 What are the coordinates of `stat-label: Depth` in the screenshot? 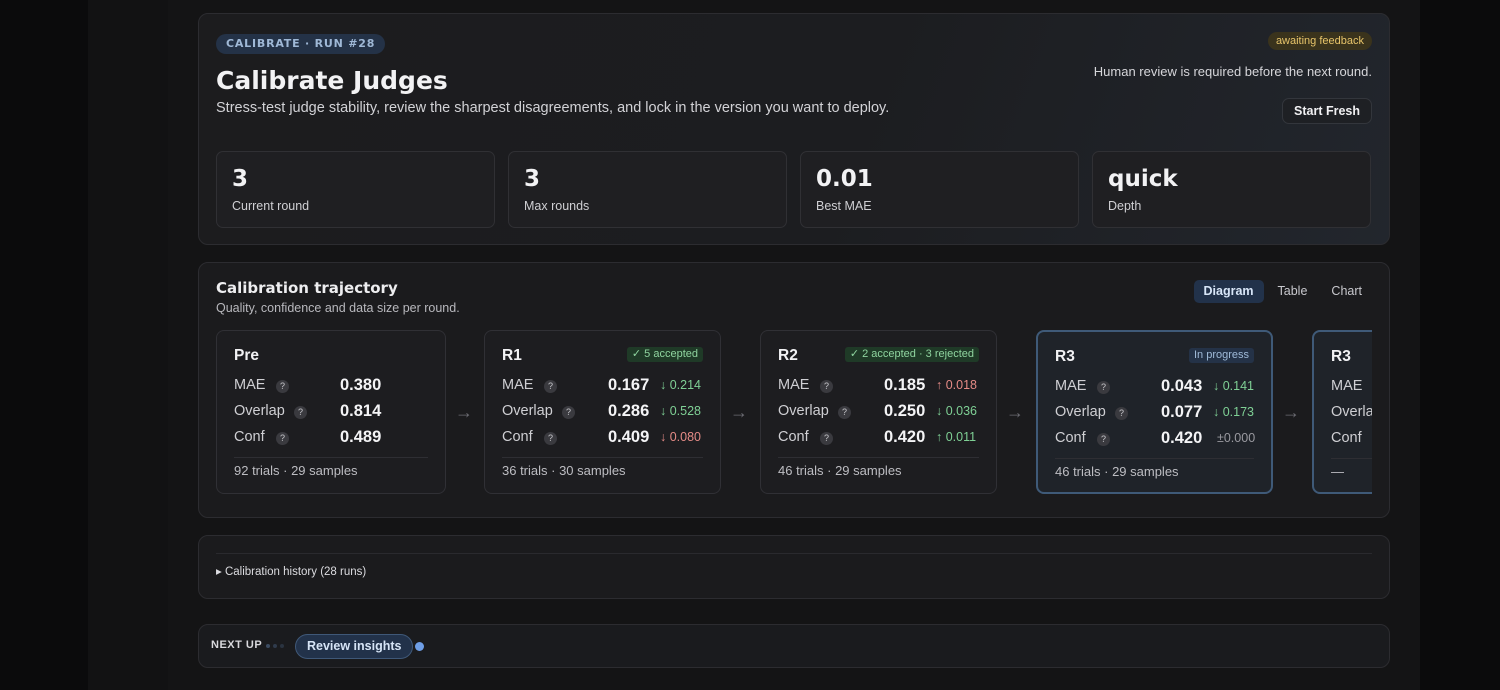 It's located at (1125, 206).